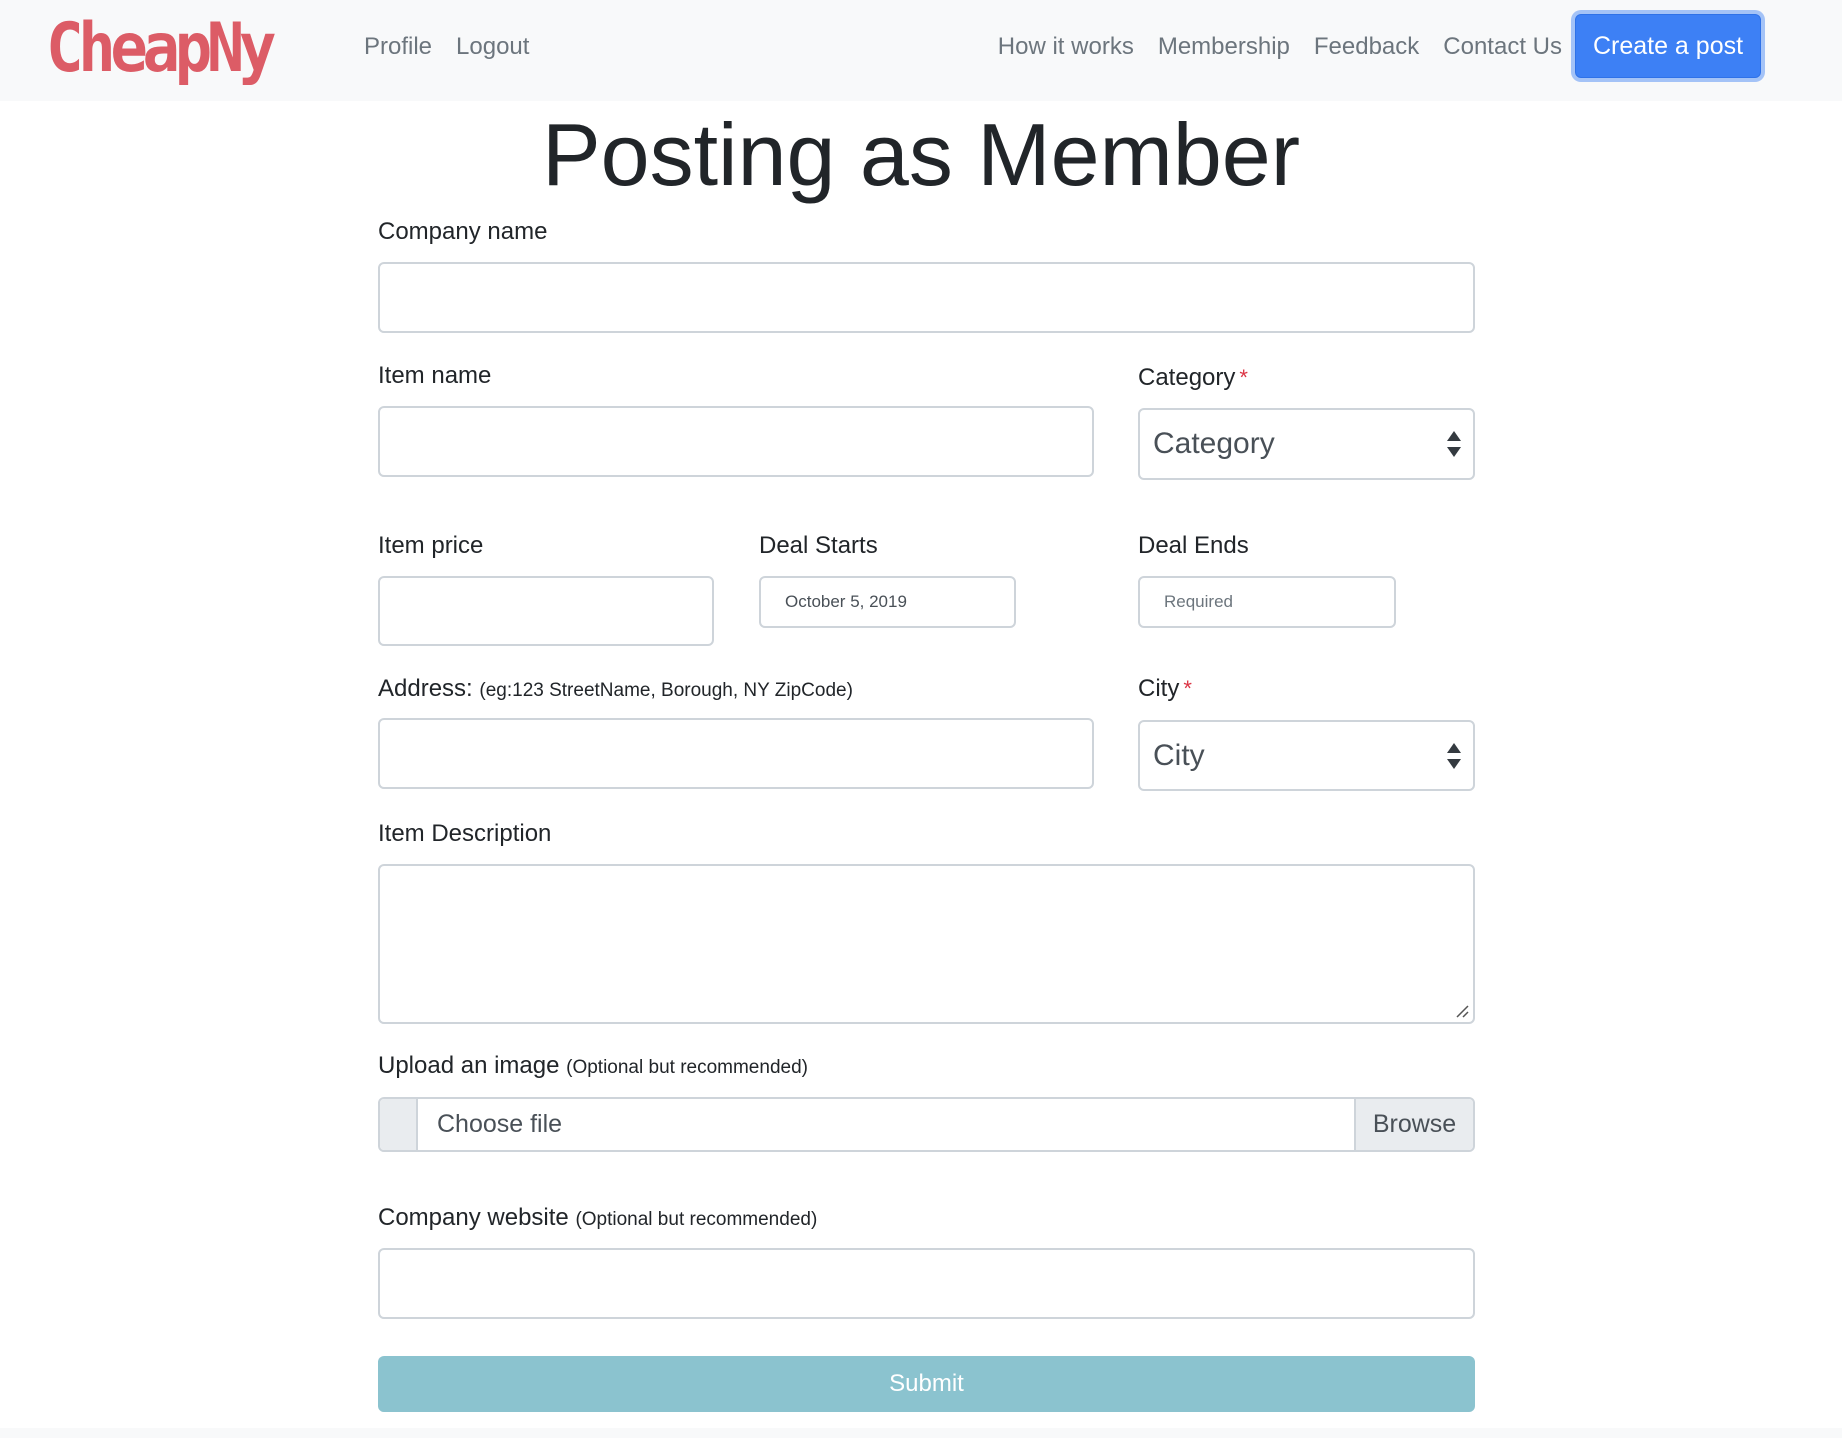  What do you see at coordinates (1159, 688) in the screenshot?
I see `city-label-text: City` at bounding box center [1159, 688].